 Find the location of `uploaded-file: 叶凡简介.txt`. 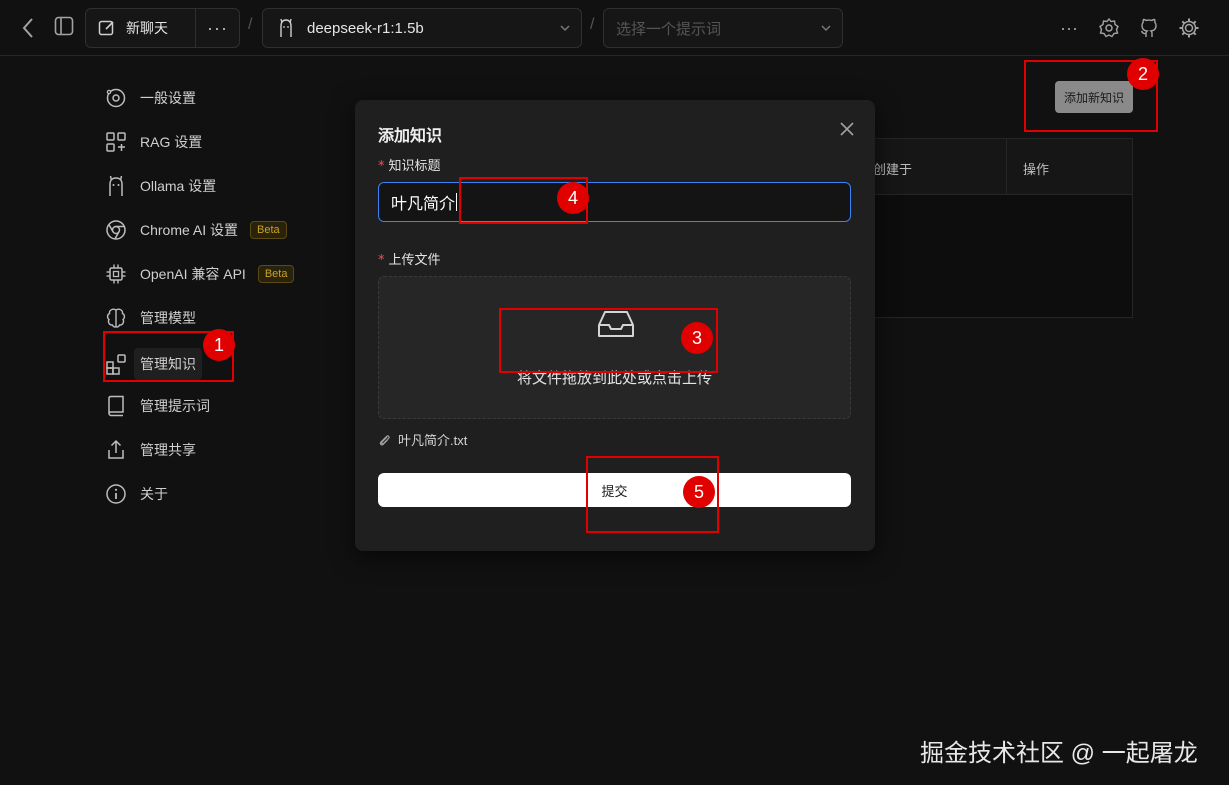

uploaded-file: 叶凡简介.txt is located at coordinates (422, 439).